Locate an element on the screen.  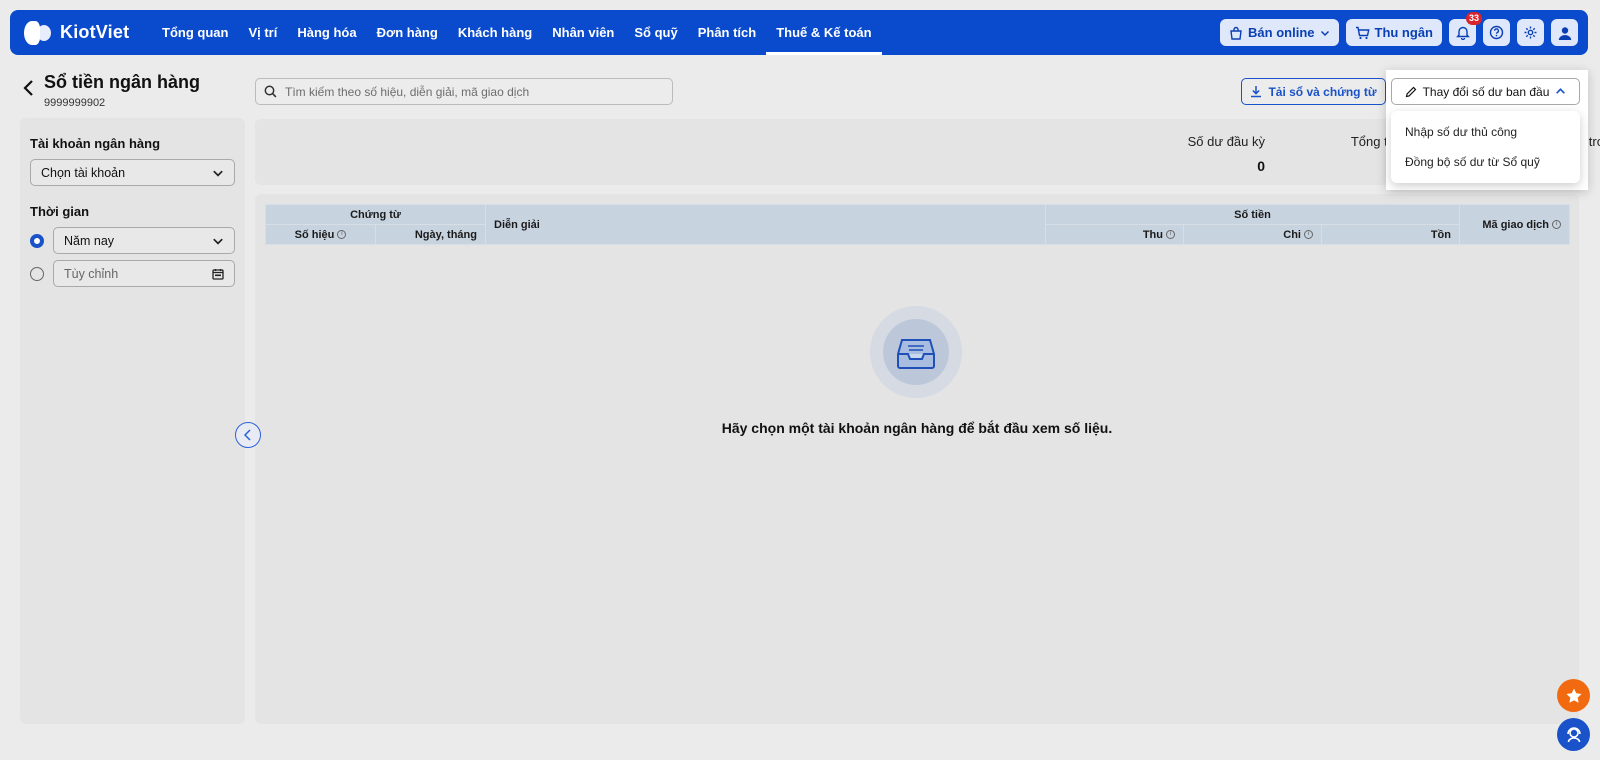
bank-account-select: Chọn tài khoản is located at coordinates (132, 172).